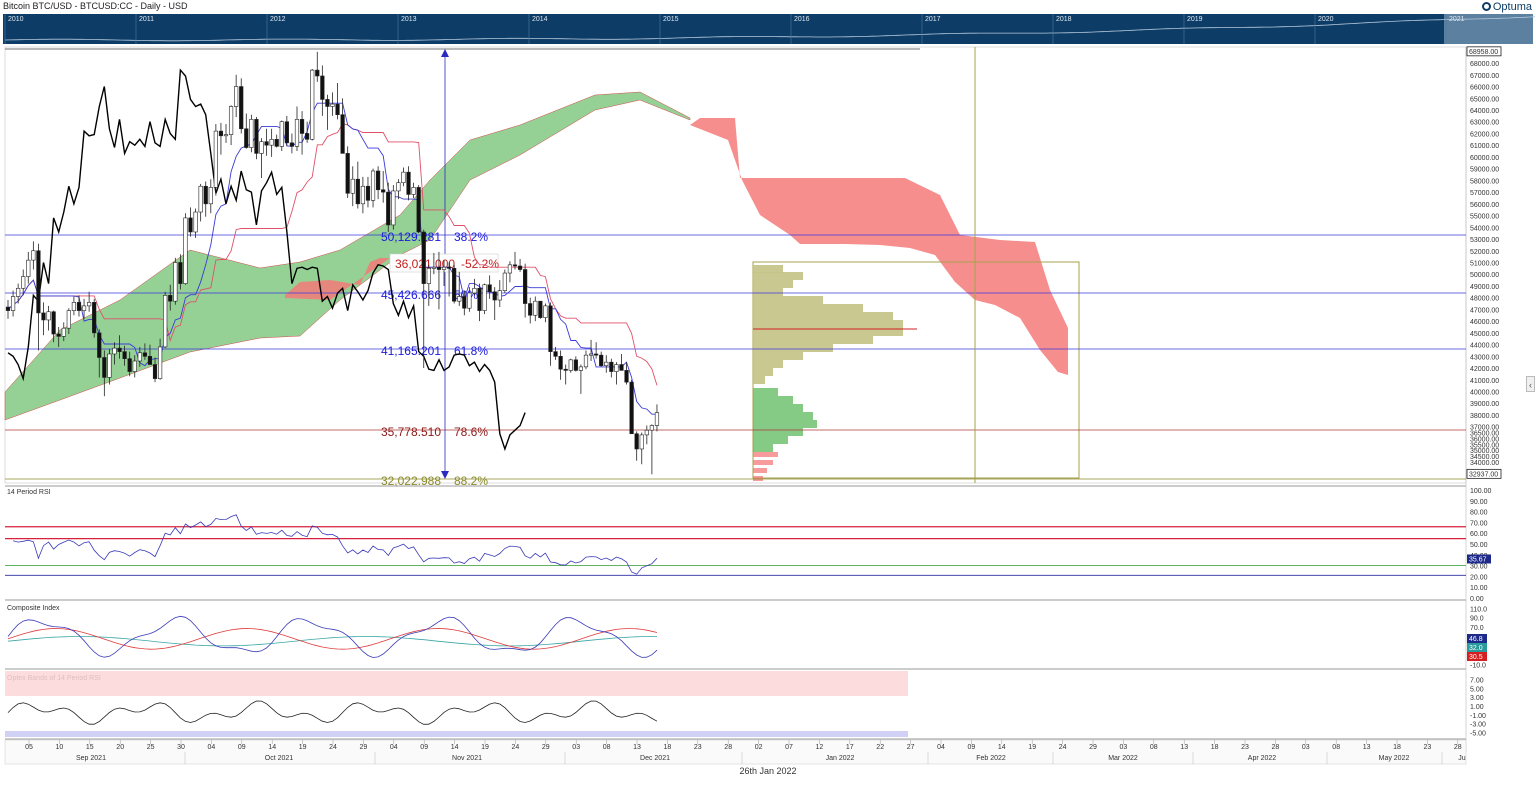  I want to click on date-tick-label: 29, so click(364, 747).